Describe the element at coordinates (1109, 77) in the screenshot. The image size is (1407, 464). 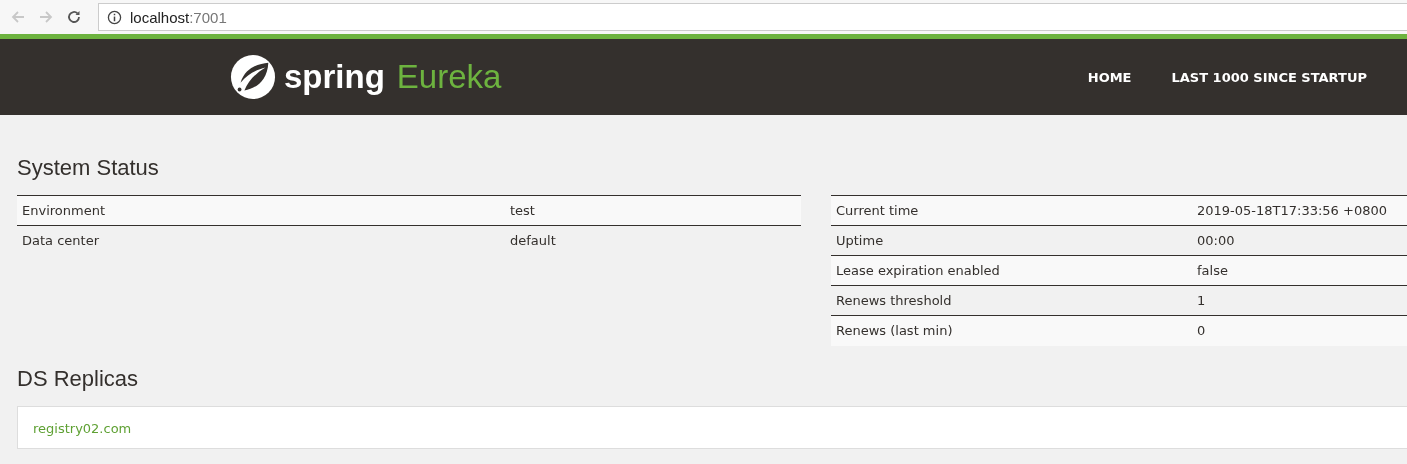
I see `nav-link: HOME` at that location.